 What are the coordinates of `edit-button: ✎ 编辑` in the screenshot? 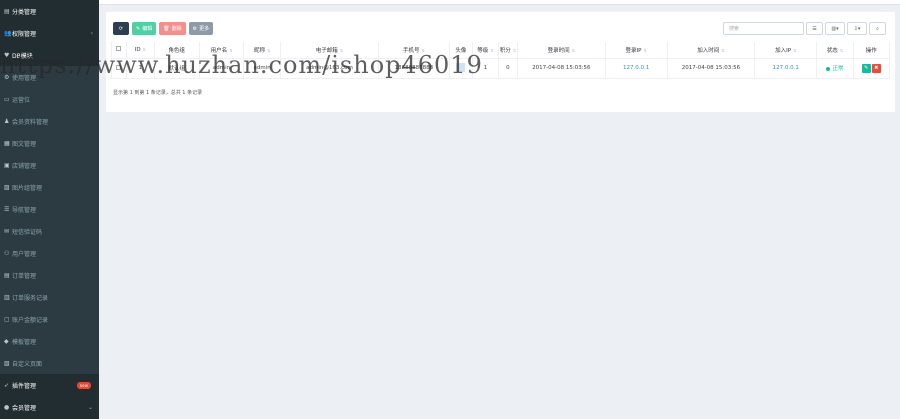 It's located at (144, 28).